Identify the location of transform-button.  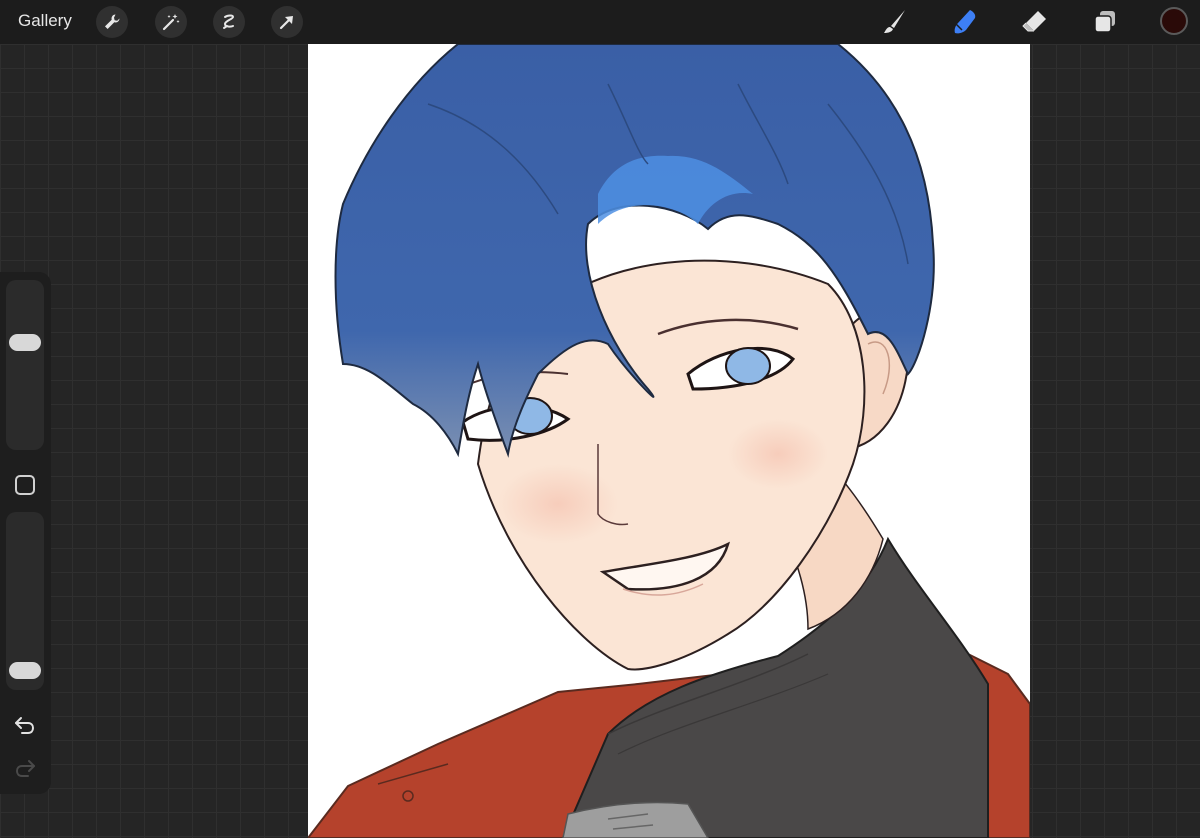
(287, 22).